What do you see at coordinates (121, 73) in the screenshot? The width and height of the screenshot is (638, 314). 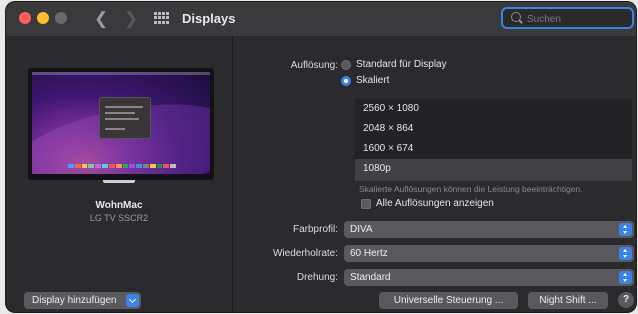 I see `menu-bar-preview` at bounding box center [121, 73].